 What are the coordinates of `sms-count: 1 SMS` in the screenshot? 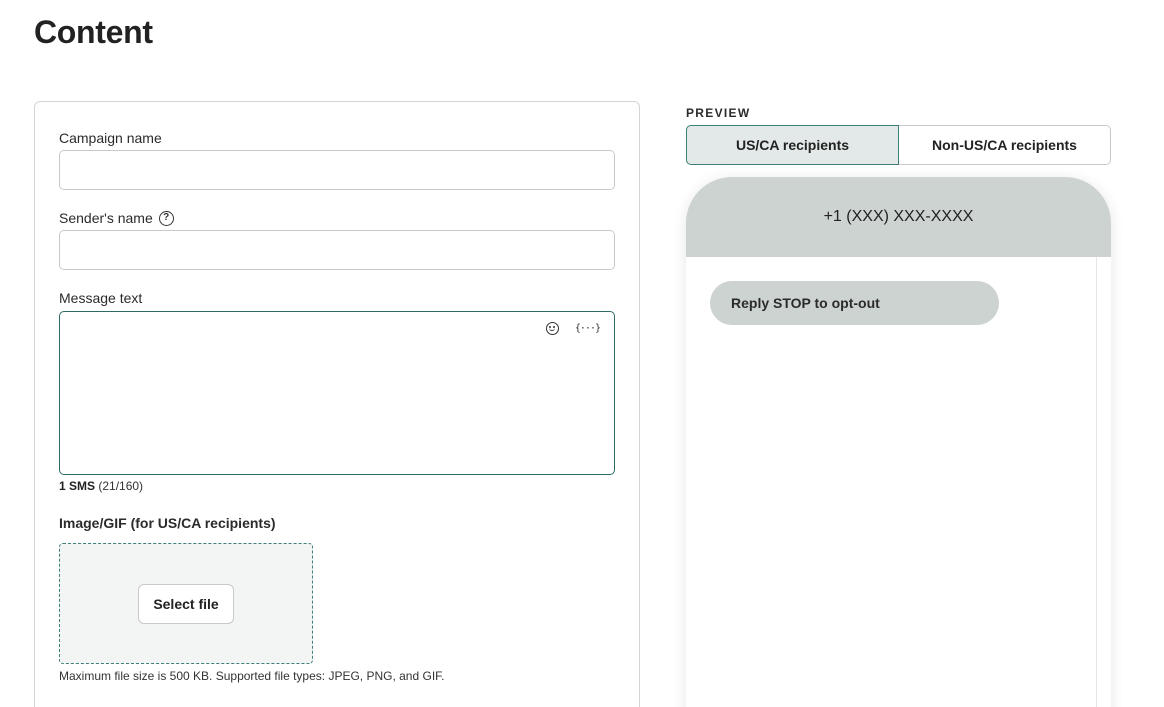 It's located at (77, 486).